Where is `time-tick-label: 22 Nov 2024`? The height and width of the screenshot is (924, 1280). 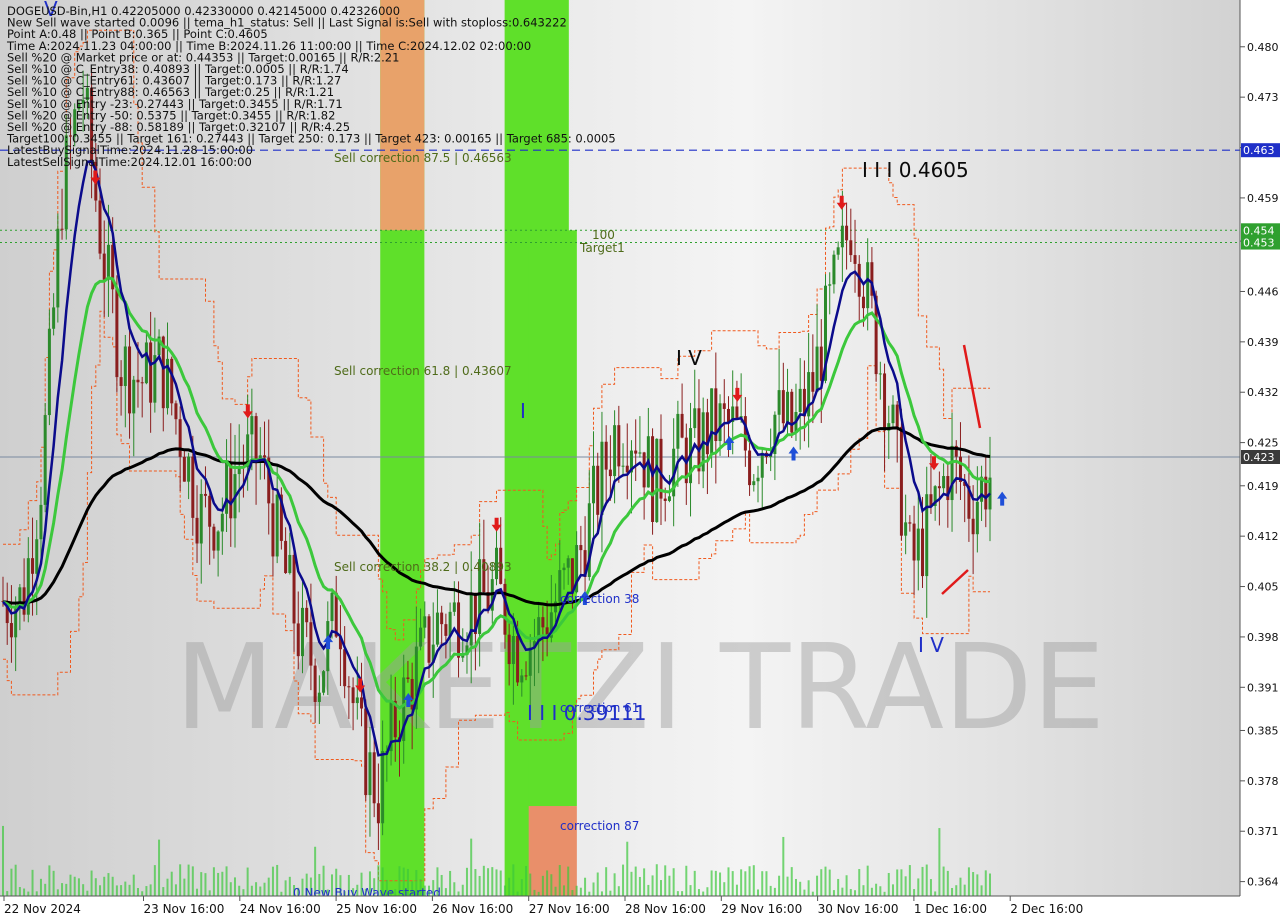 time-tick-label: 22 Nov 2024 is located at coordinates (42, 909).